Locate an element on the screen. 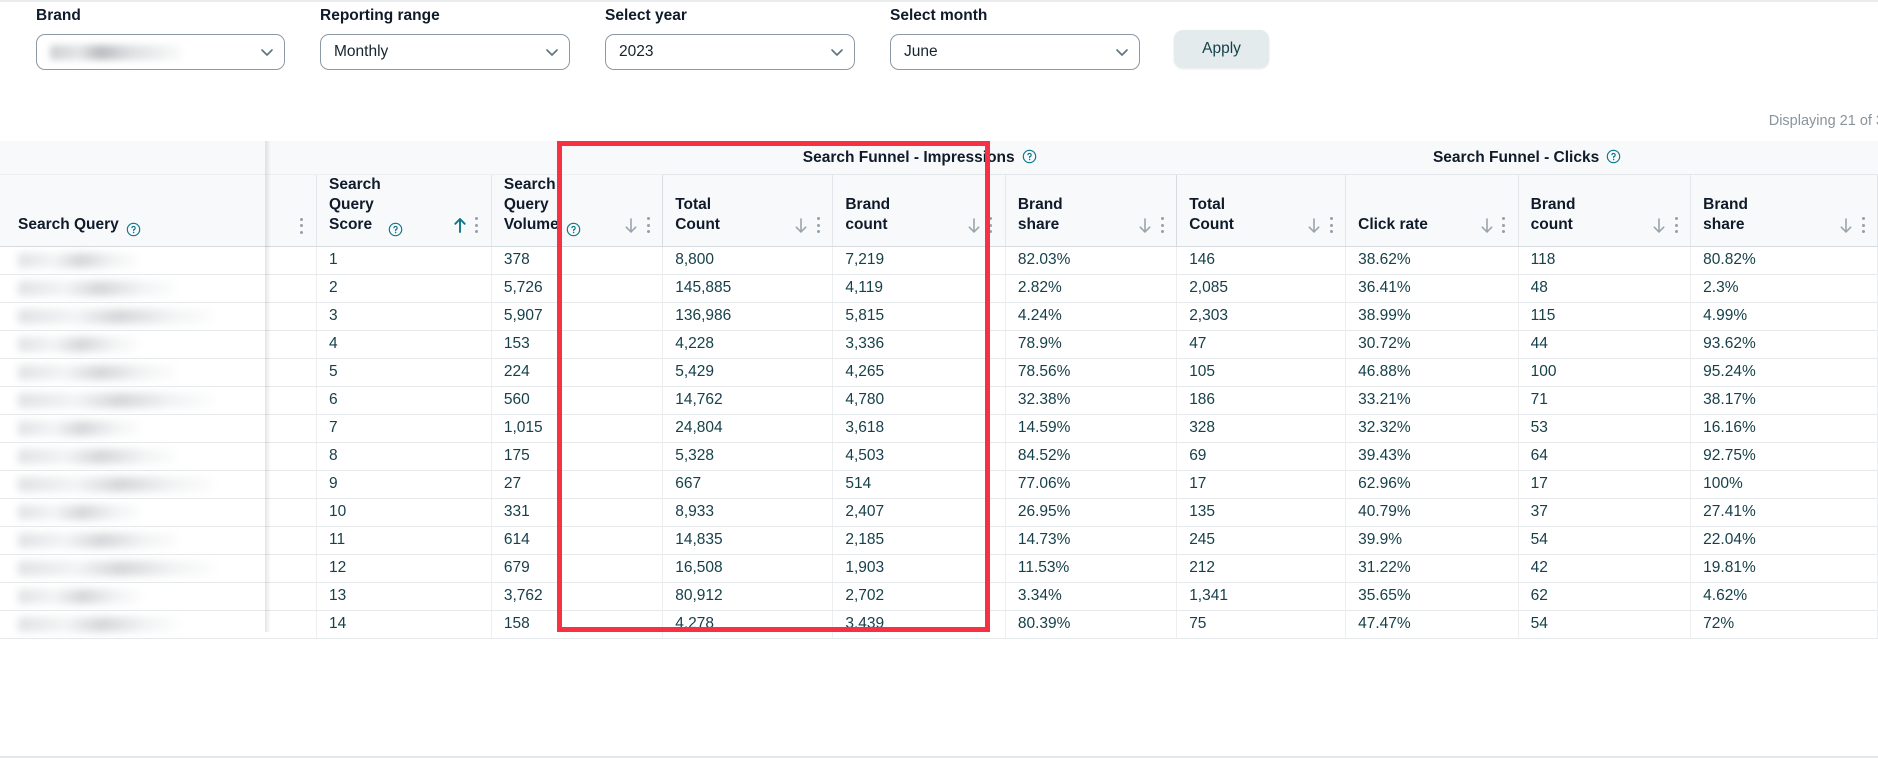  reporting-range-select: Monthly is located at coordinates (445, 52).